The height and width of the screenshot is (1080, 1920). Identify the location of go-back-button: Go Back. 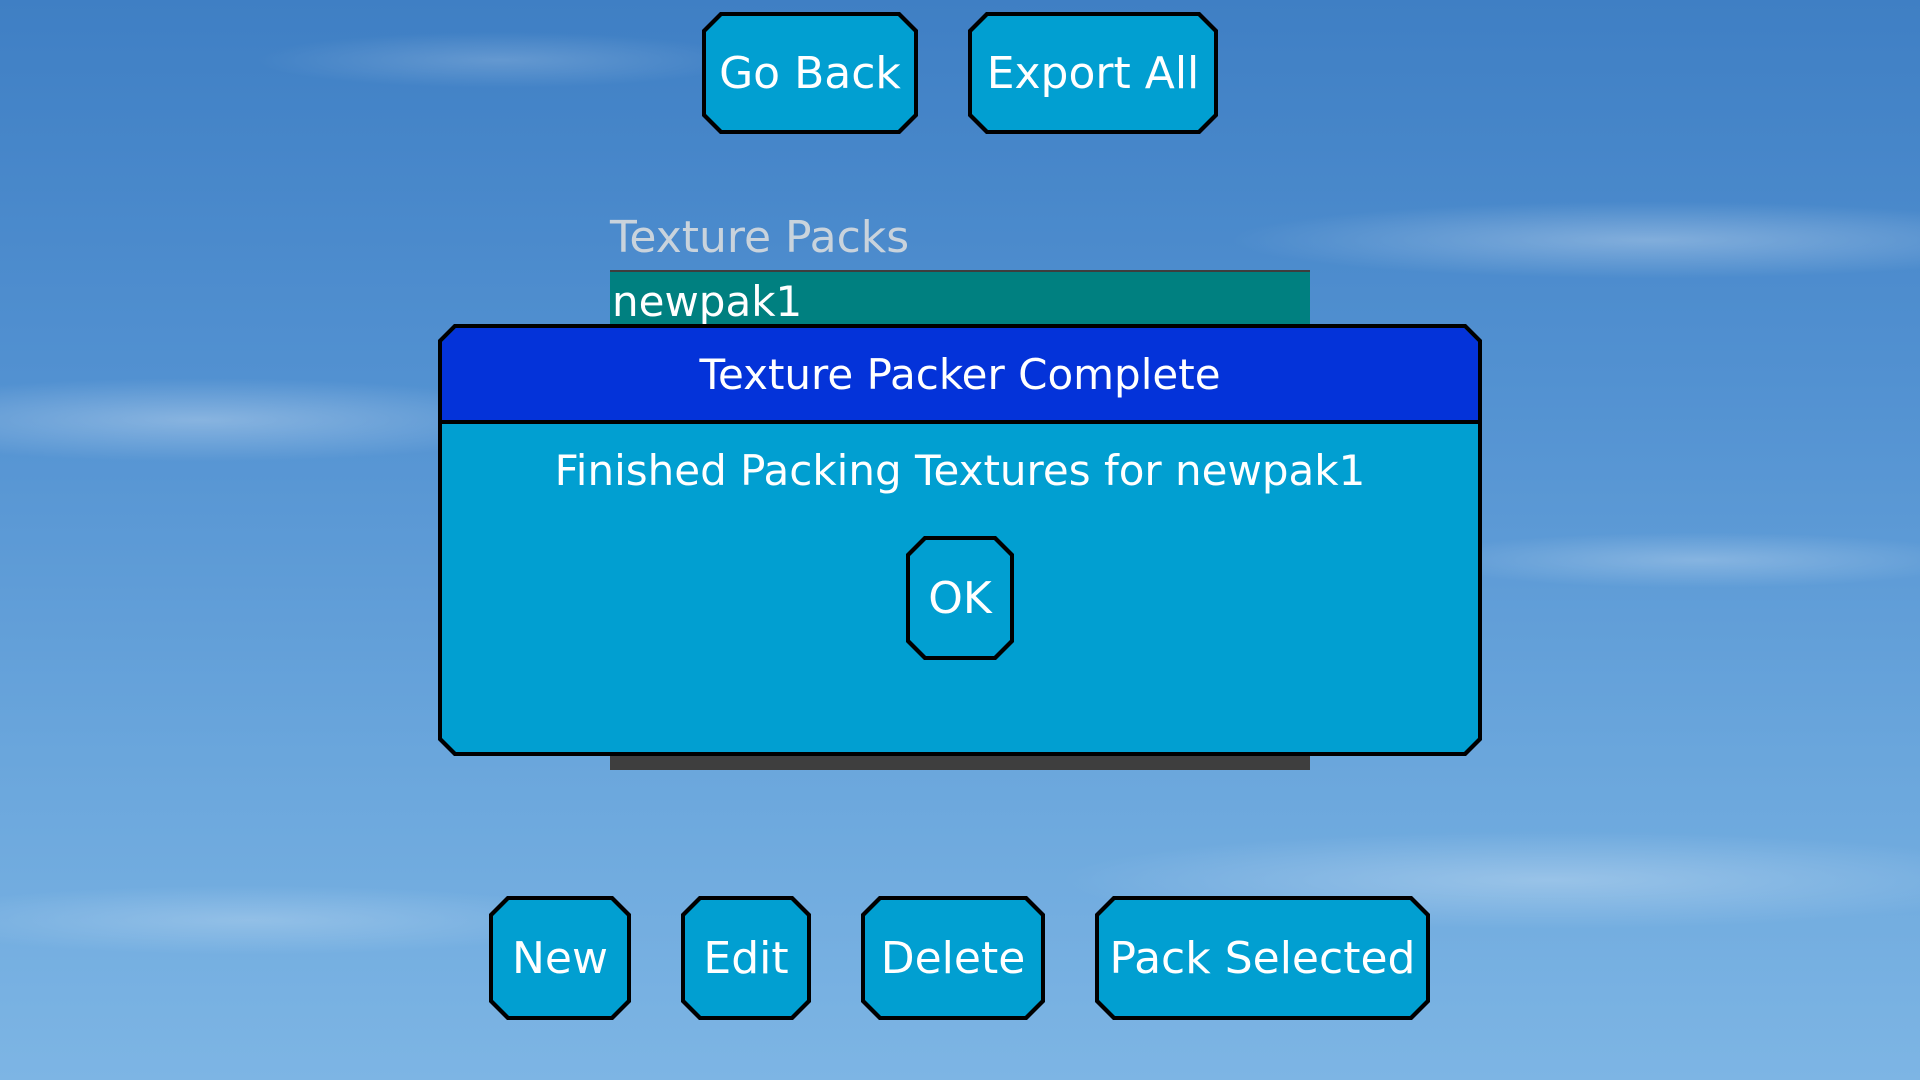
(810, 73).